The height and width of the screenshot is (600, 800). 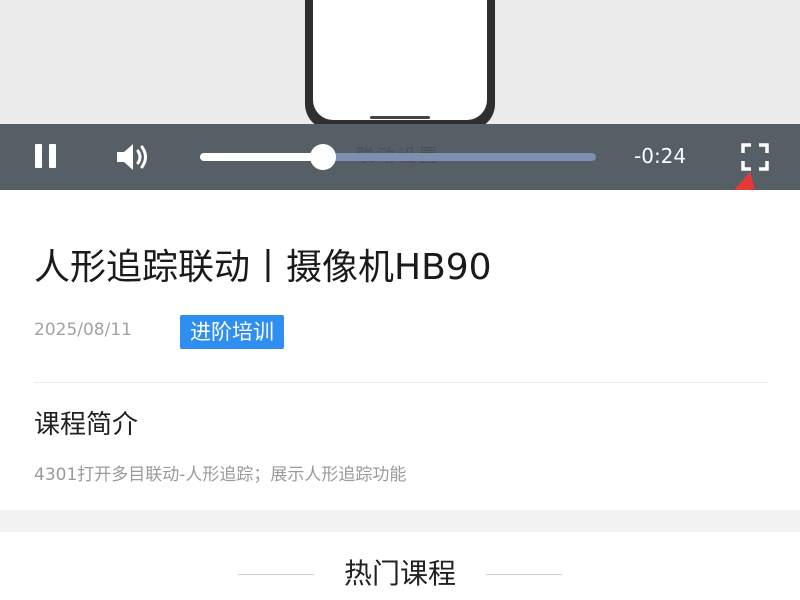 I want to click on intro-text: 4301打开多目联动-人形追踪；展示人形追踪功能, so click(x=220, y=475).